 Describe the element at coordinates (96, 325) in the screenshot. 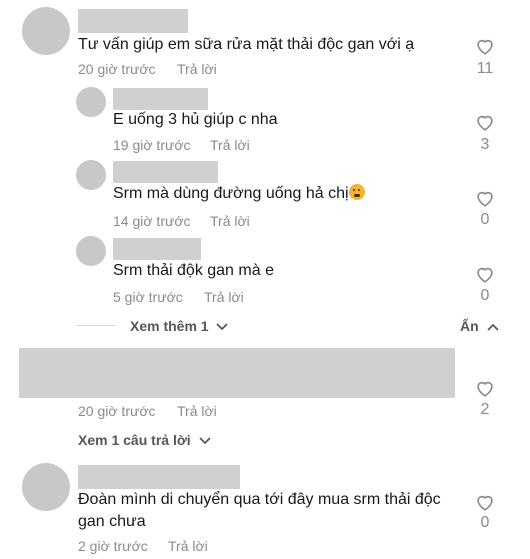

I see `divider` at that location.